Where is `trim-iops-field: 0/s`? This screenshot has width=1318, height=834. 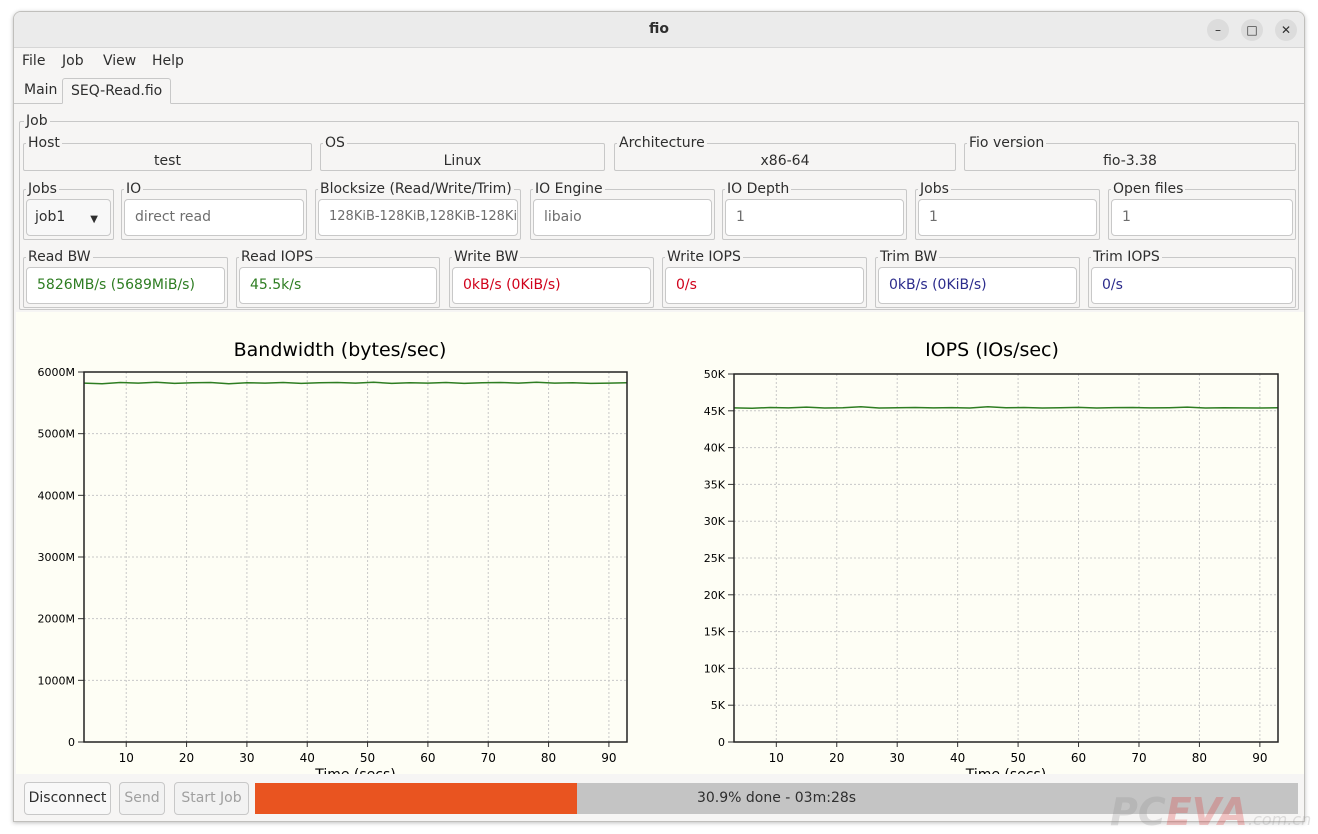
trim-iops-field: 0/s is located at coordinates (1192, 285).